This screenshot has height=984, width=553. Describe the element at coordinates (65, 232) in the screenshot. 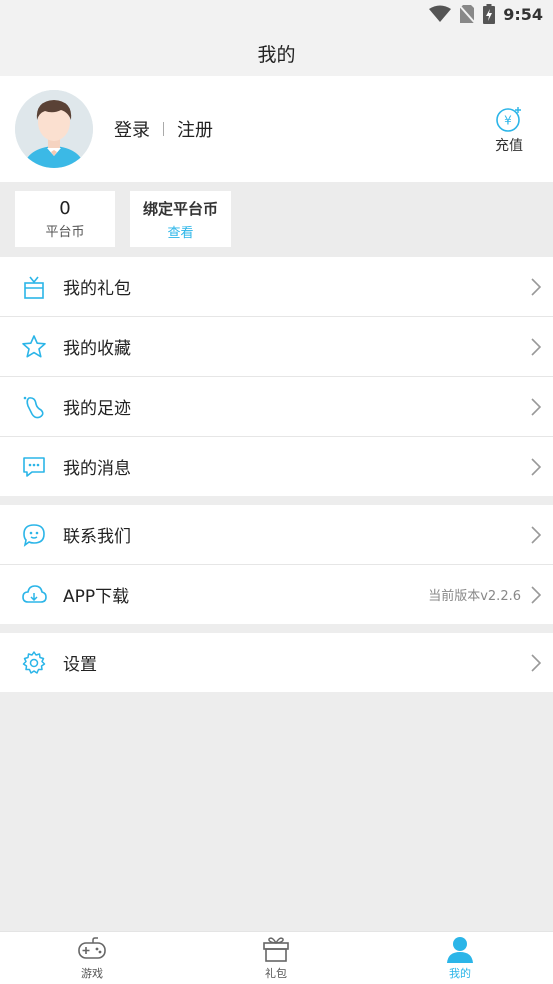

I see `platform-coin-label: 平台币` at that location.